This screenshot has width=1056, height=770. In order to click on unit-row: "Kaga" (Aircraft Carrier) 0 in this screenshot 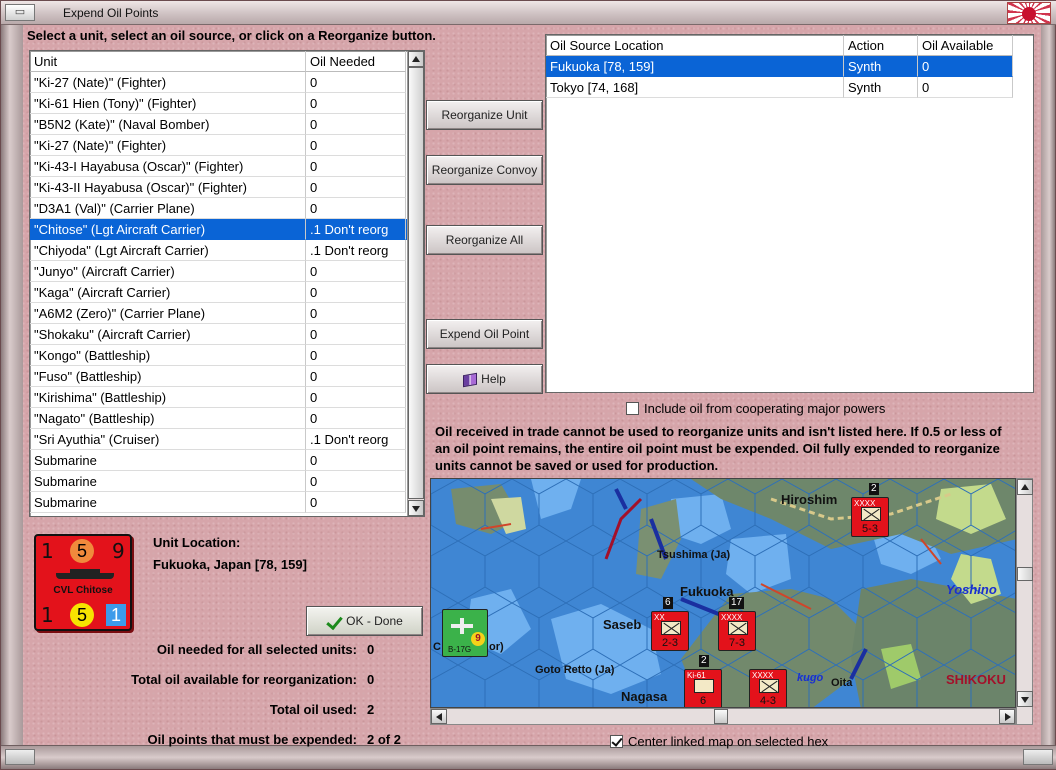, I will do `click(227, 292)`.